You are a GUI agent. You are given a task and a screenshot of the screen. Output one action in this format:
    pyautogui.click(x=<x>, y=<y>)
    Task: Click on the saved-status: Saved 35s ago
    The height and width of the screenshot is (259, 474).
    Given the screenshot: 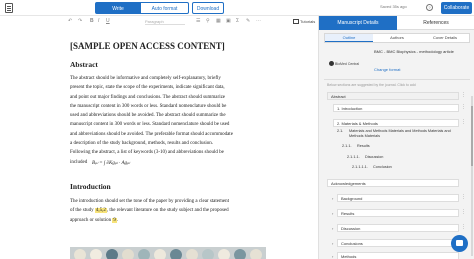 What is the action you would take?
    pyautogui.click(x=393, y=6)
    